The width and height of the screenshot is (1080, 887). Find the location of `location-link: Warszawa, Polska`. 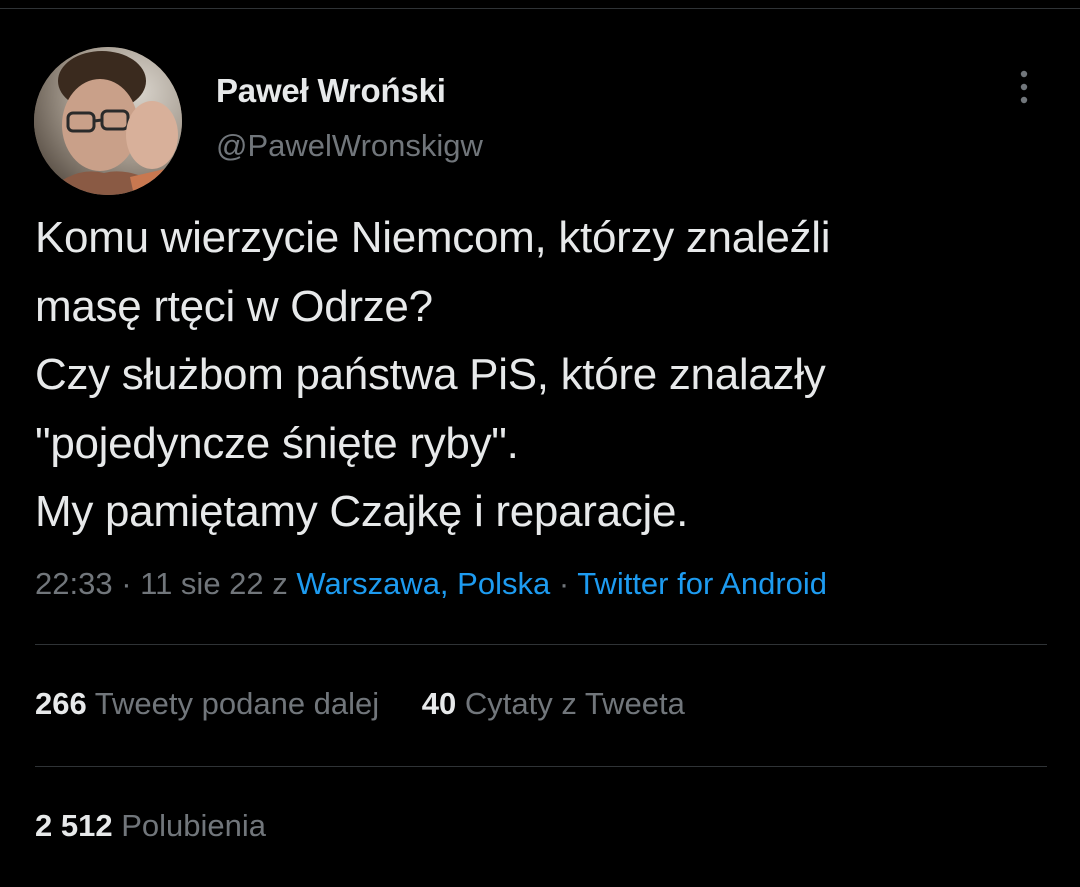

location-link: Warszawa, Polska is located at coordinates (423, 583).